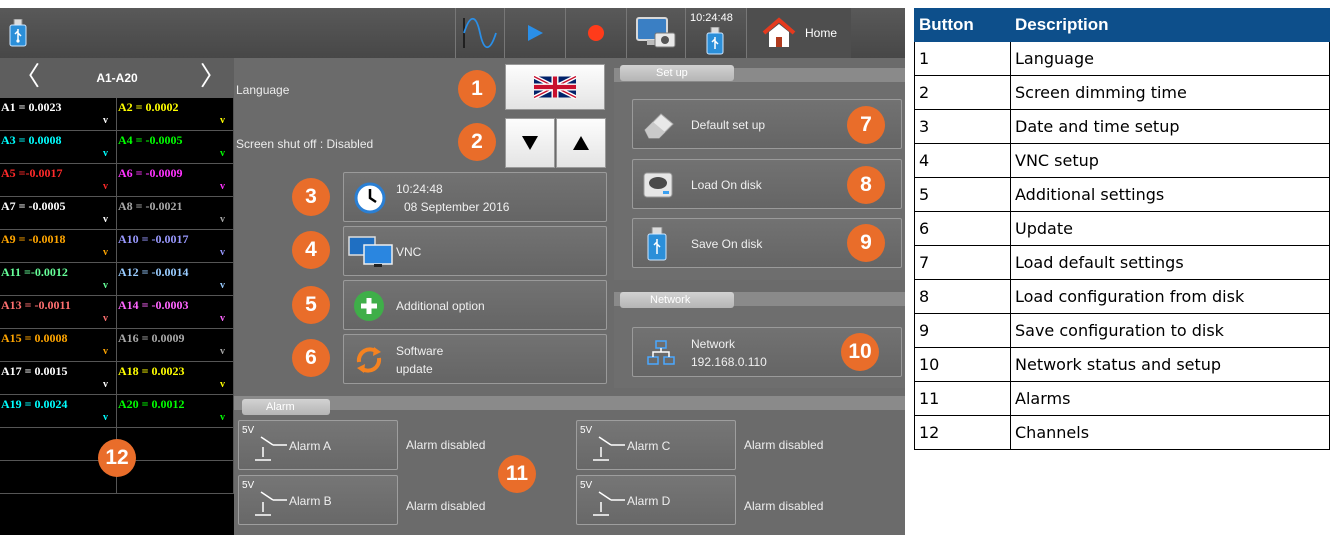 The height and width of the screenshot is (536, 1334). I want to click on alarm-status: Alarm disabled, so click(446, 445).